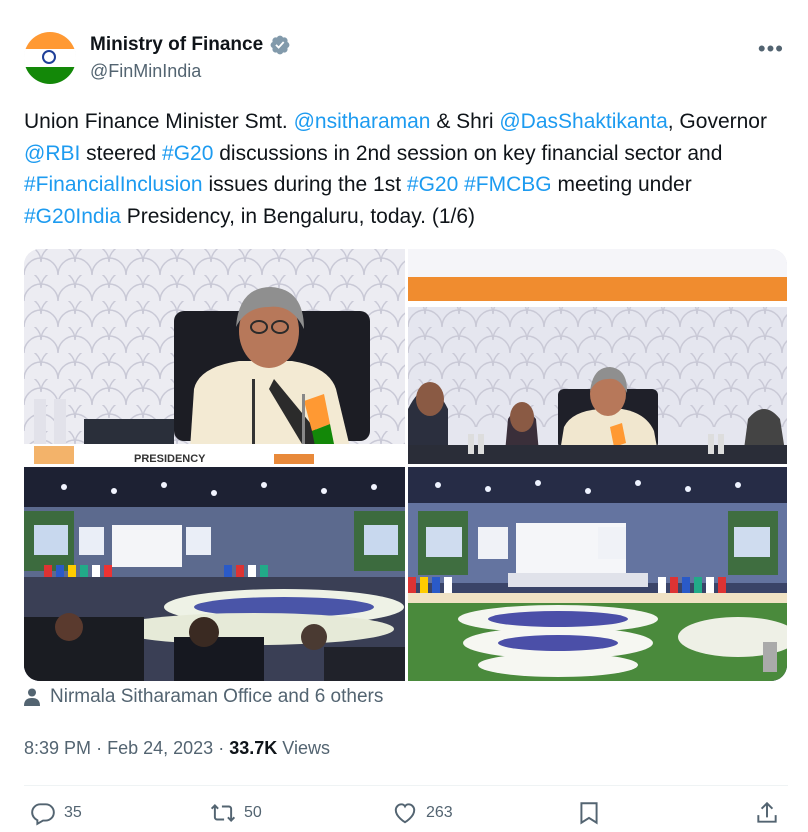 The width and height of the screenshot is (808, 832). What do you see at coordinates (597, 574) in the screenshot?
I see `photo-conference-hall-right` at bounding box center [597, 574].